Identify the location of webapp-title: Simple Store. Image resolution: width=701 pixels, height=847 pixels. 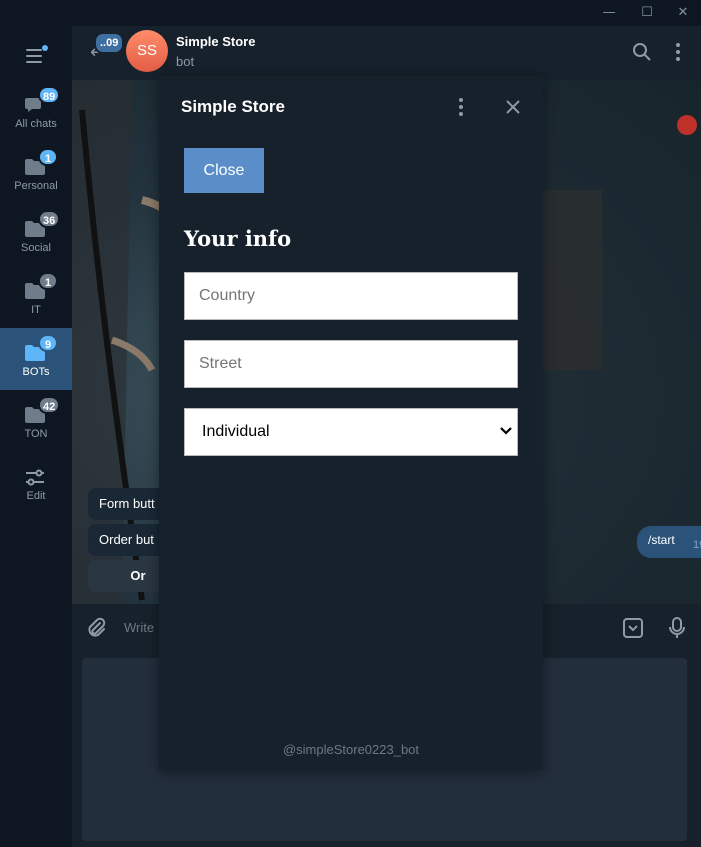
(233, 106).